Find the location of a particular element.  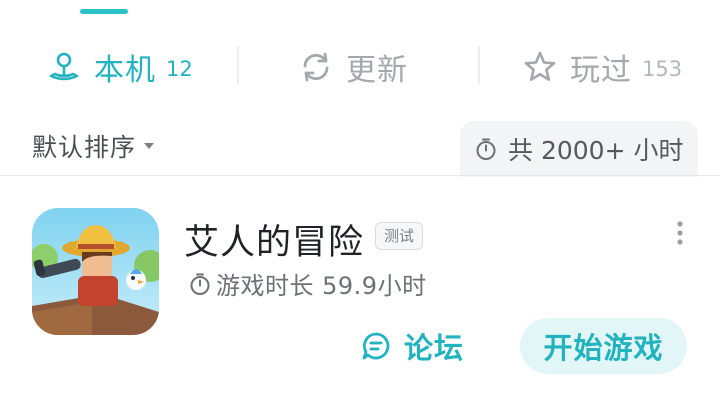

chat-bubble-icon is located at coordinates (376, 346).